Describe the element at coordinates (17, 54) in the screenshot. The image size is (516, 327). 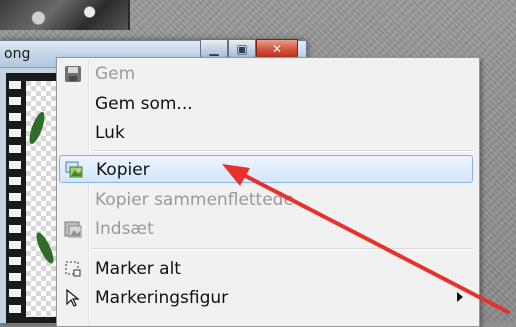
I see `window-title: ong` at that location.